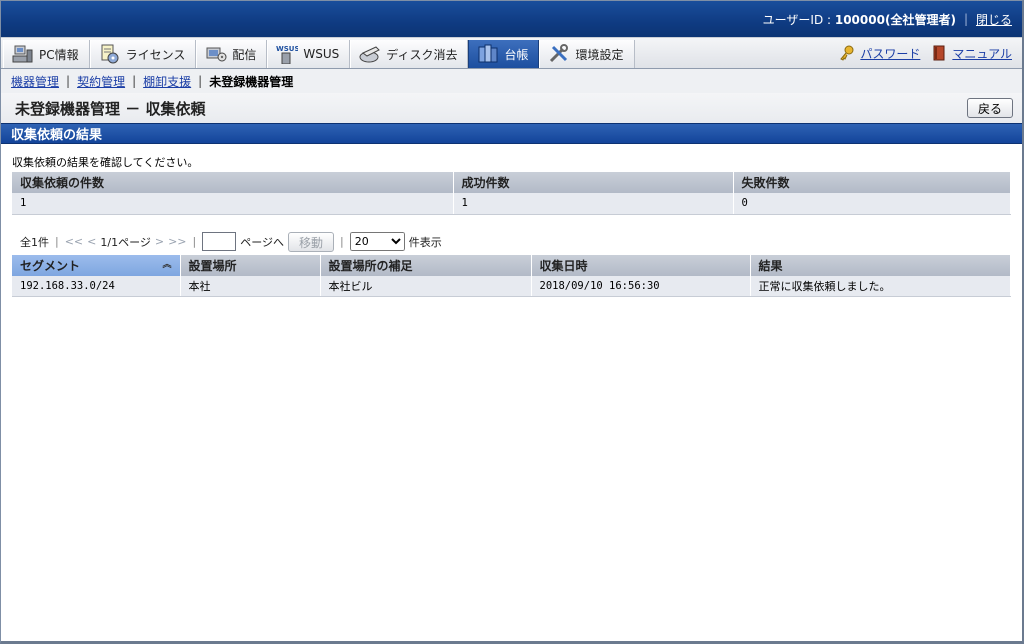 This screenshot has width=1024, height=644. Describe the element at coordinates (422, 54) in the screenshot. I see `tab-label: ディスク消去` at that location.